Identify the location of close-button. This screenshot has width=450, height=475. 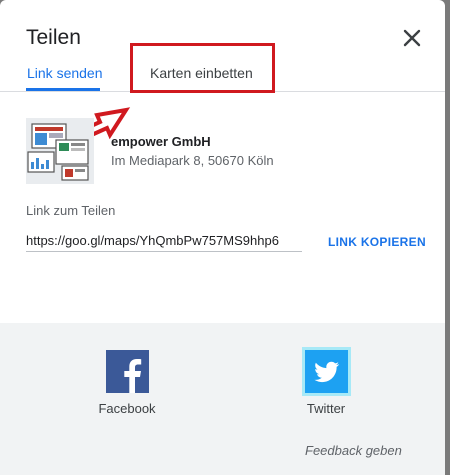
(412, 38).